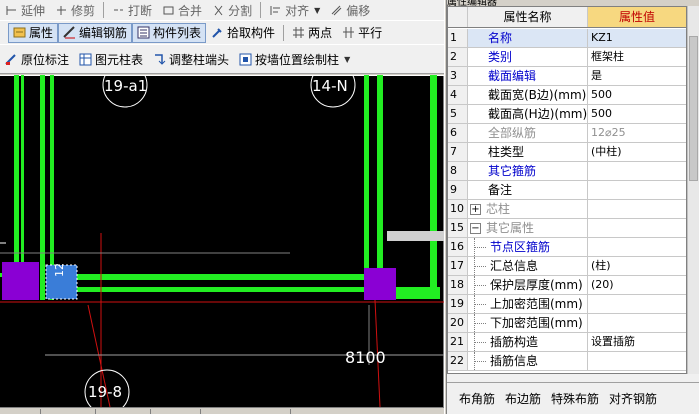 The width and height of the screenshot is (699, 414). What do you see at coordinates (380, 284) in the screenshot?
I see `column-purple-right` at bounding box center [380, 284].